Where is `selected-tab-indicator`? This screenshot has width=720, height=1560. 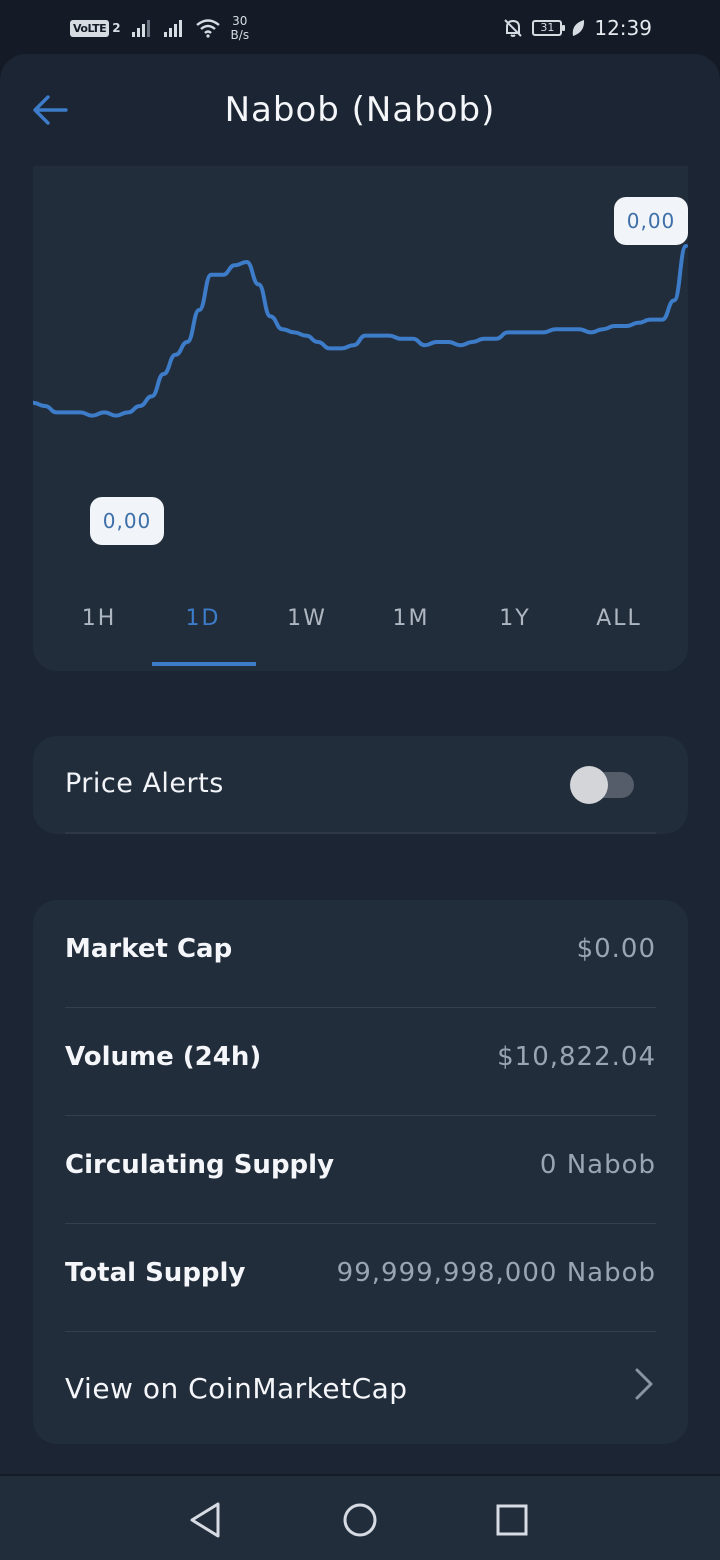
selected-tab-indicator is located at coordinates (204, 664).